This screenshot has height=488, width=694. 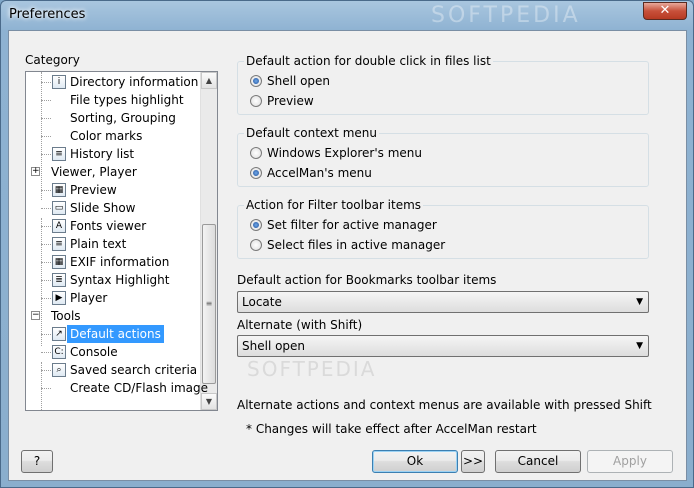 I want to click on radio-accelman-menu: AccelMan's menu, so click(x=311, y=173).